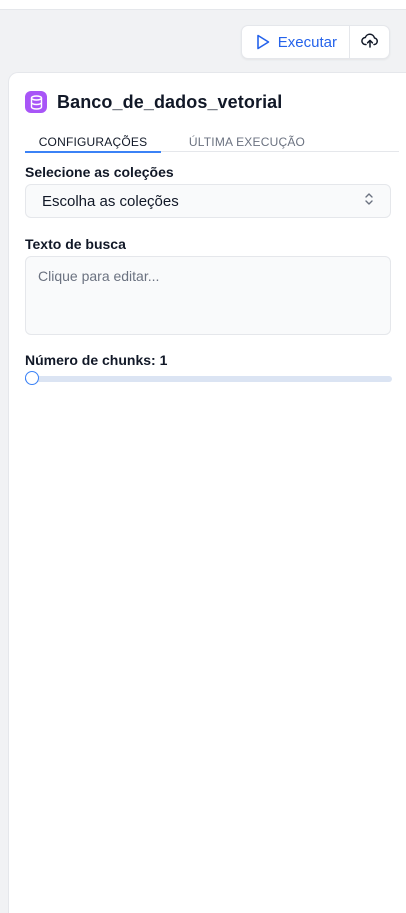 This screenshot has height=913, width=406. What do you see at coordinates (36, 102) in the screenshot?
I see `database-icon` at bounding box center [36, 102].